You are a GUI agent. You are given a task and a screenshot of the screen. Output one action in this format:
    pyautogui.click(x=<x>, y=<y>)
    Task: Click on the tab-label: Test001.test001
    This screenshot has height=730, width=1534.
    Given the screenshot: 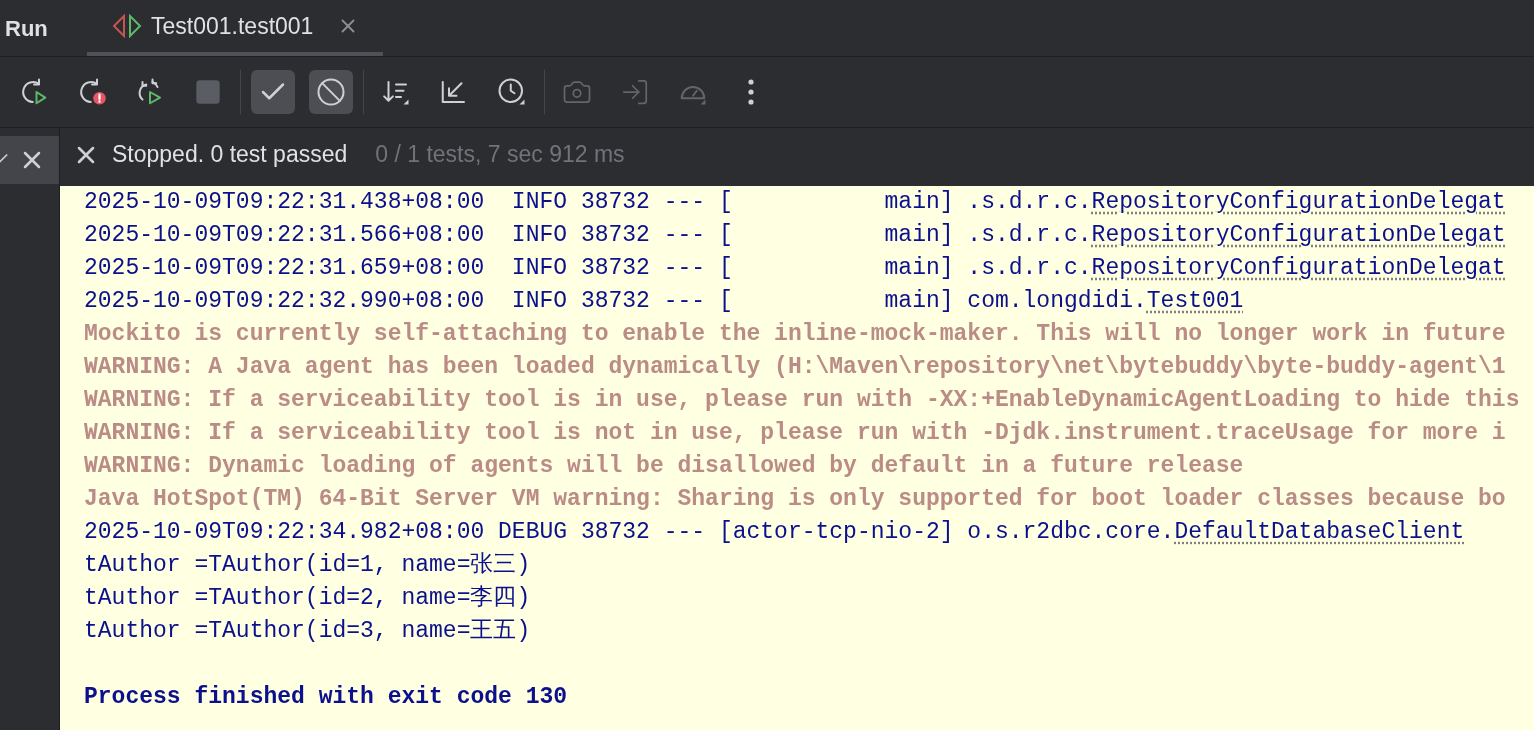 What is the action you would take?
    pyautogui.click(x=232, y=26)
    